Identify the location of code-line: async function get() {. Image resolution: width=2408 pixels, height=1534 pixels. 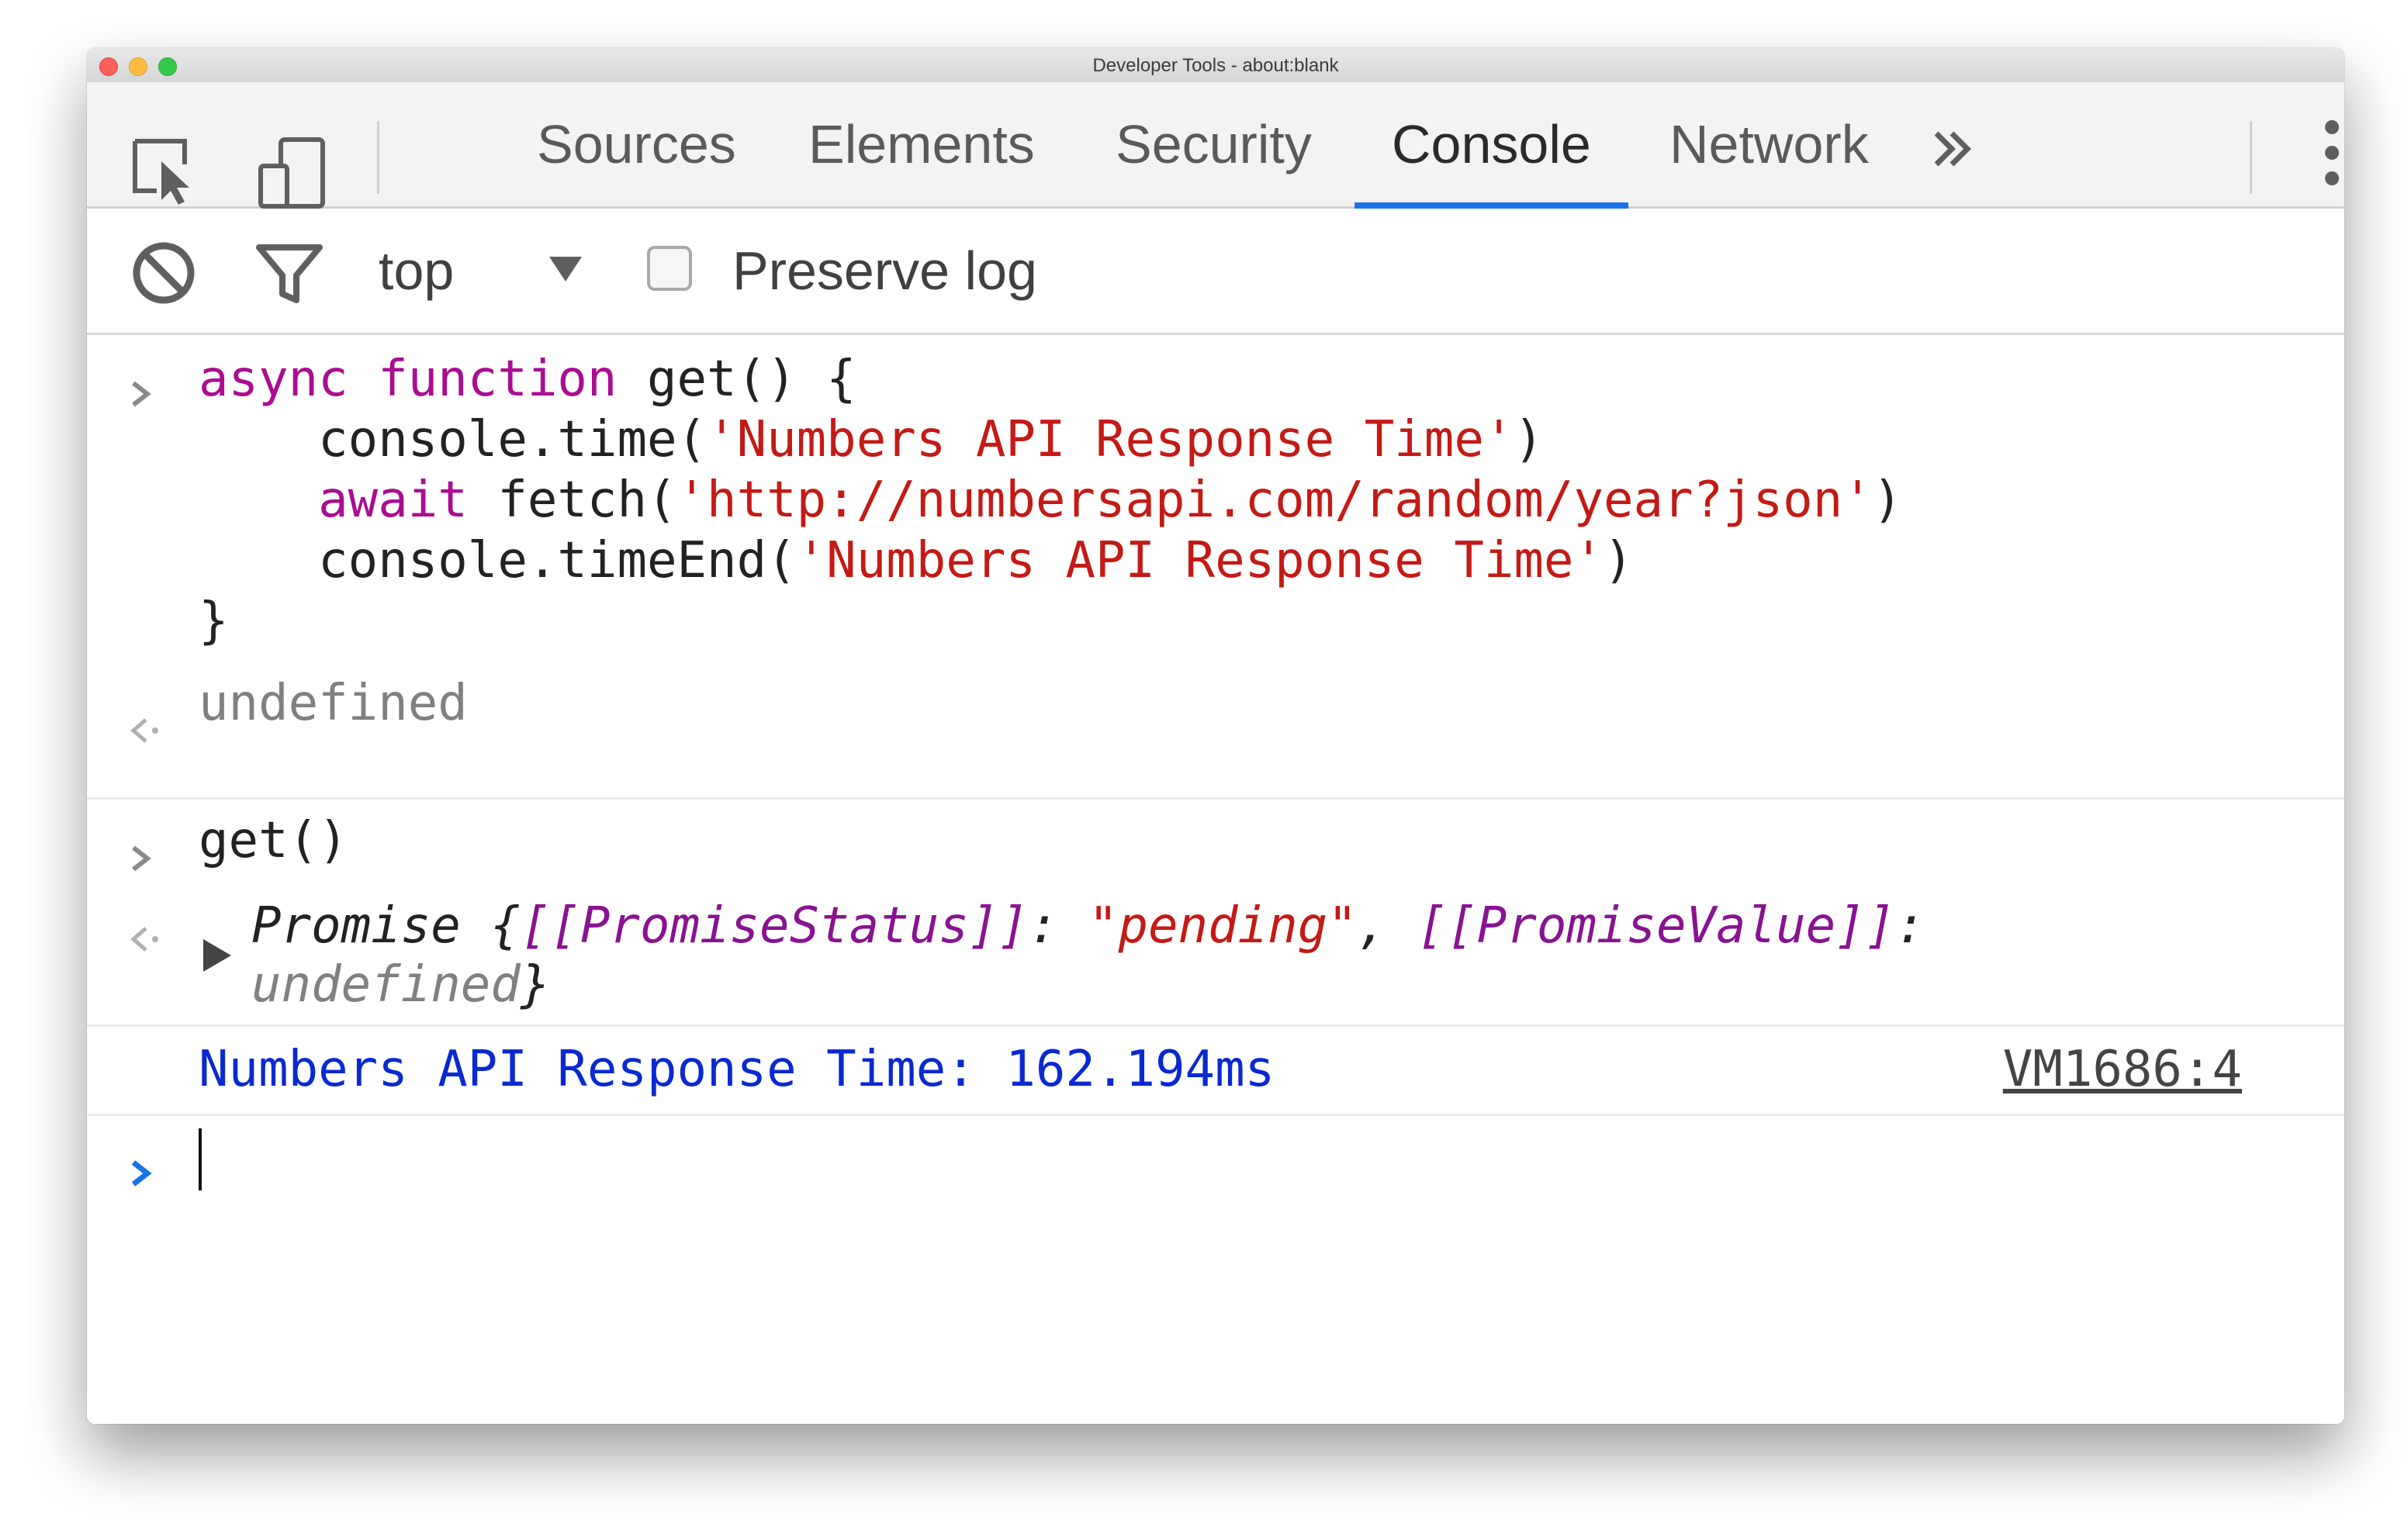
(527, 379).